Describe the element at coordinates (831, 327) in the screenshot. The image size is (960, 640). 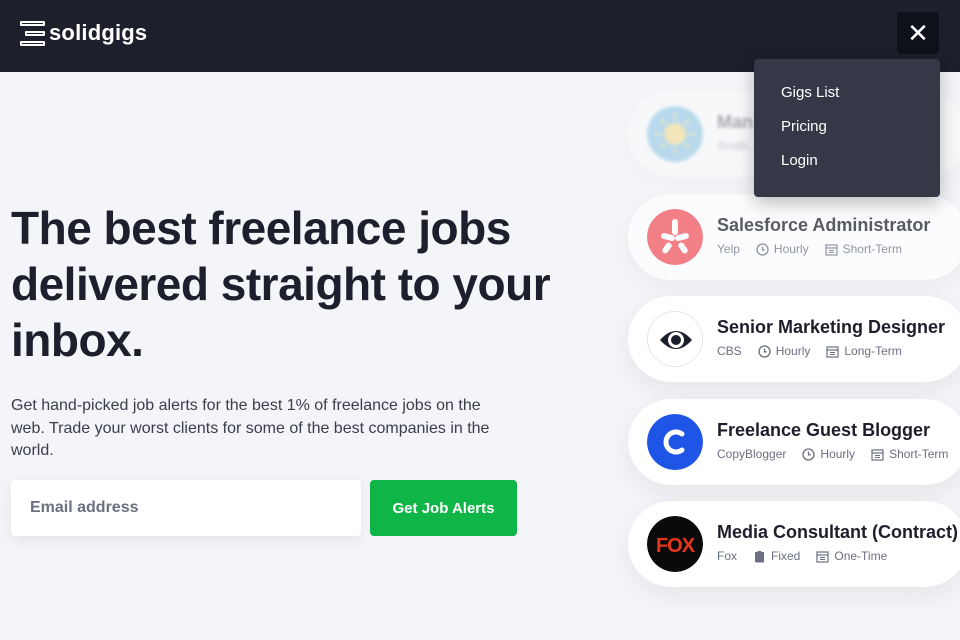
I see `job-title: Senior Marketing Designer` at that location.